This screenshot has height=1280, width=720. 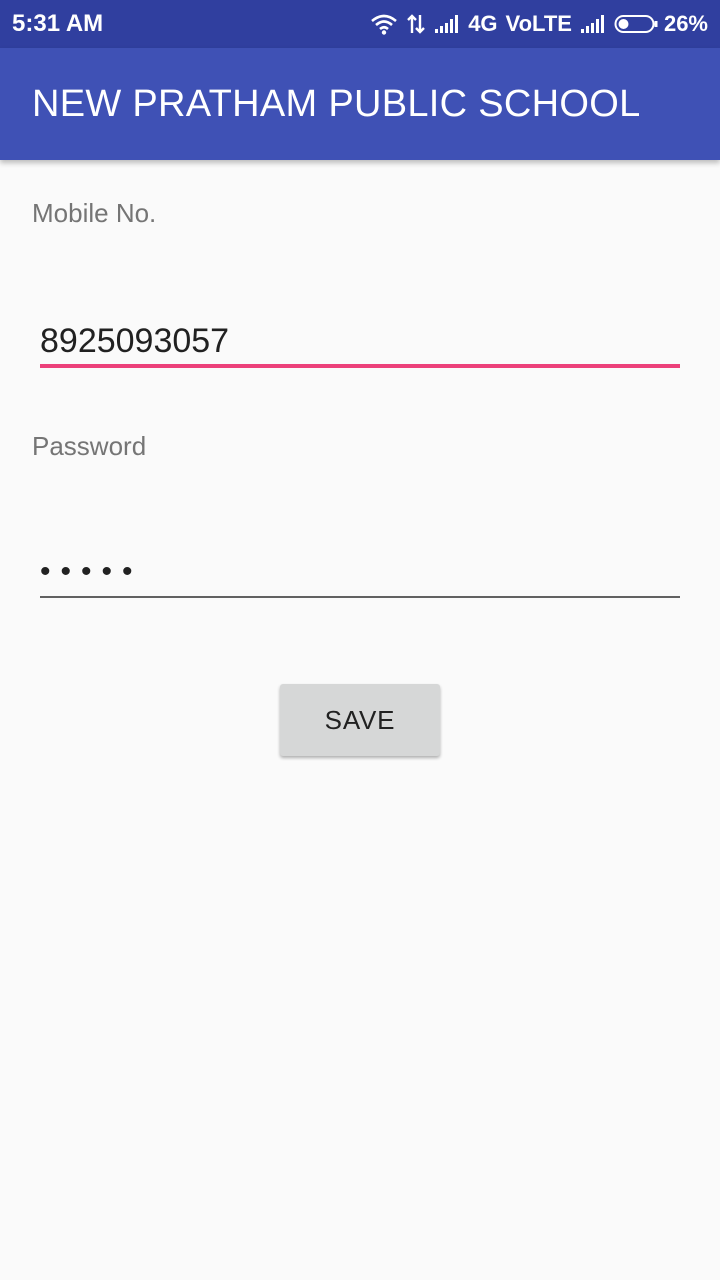 What do you see at coordinates (360, 573) in the screenshot?
I see `password-input` at bounding box center [360, 573].